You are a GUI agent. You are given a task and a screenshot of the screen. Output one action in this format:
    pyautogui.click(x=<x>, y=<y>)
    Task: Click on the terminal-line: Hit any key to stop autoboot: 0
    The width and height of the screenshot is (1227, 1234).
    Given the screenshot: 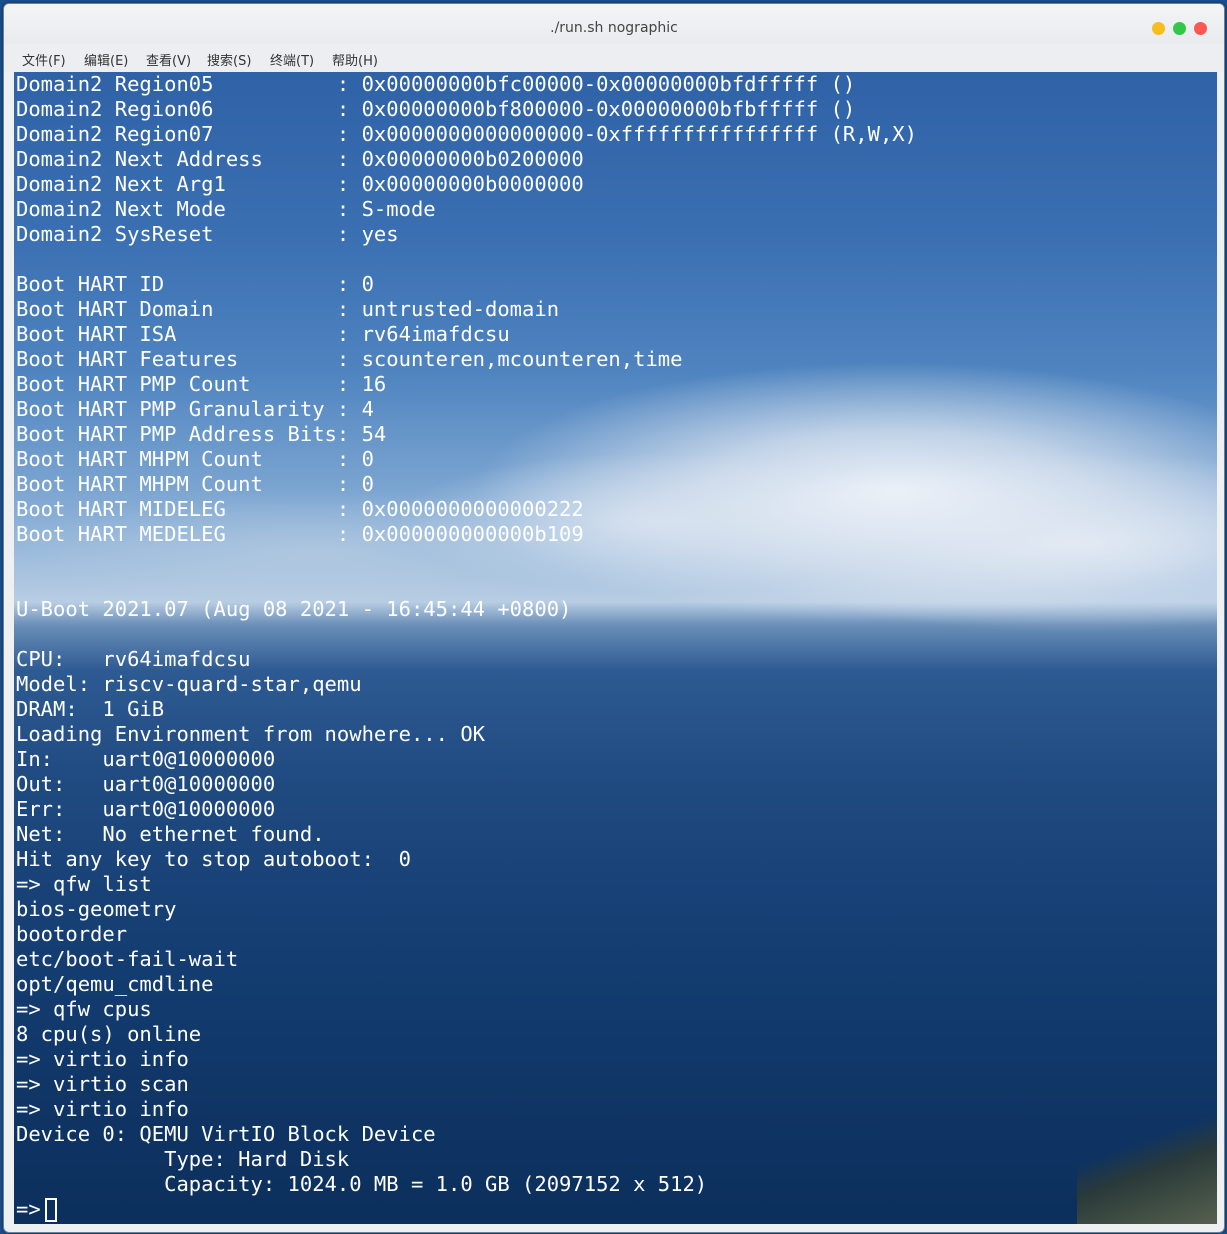 What is the action you would take?
    pyautogui.click(x=213, y=859)
    